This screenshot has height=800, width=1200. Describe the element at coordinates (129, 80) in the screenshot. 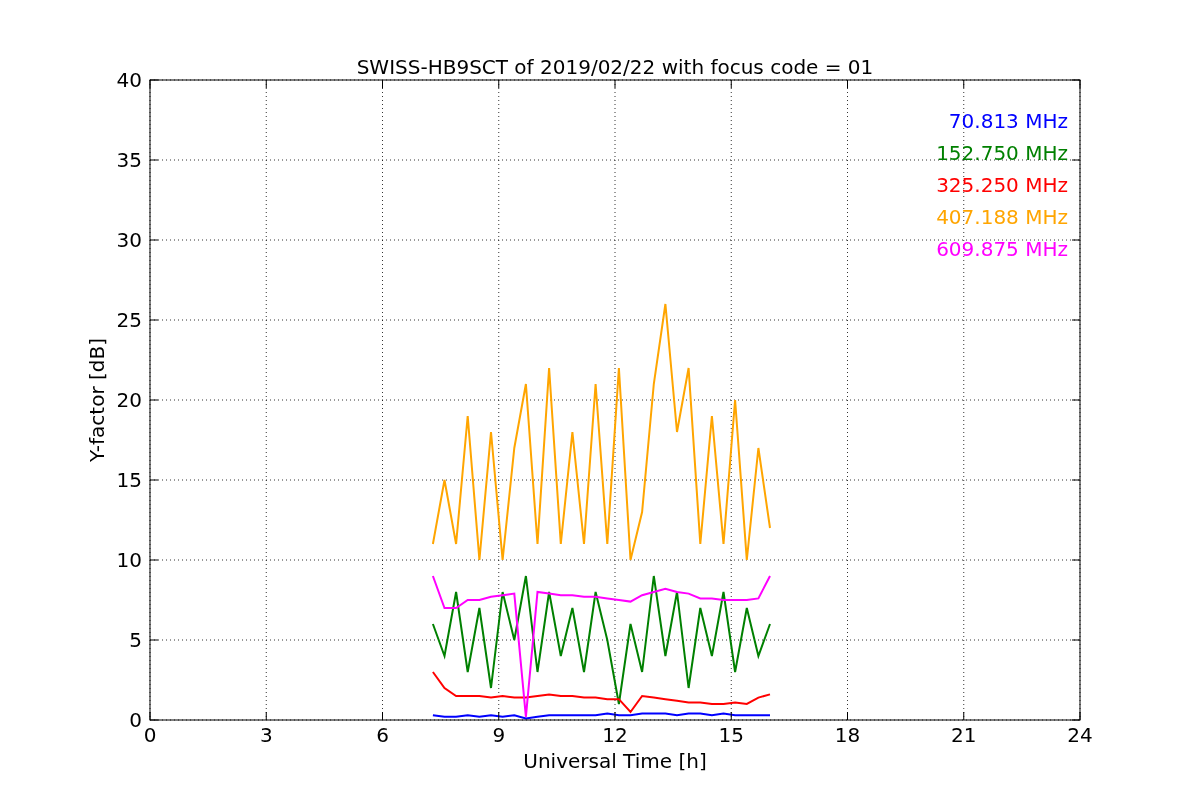

I see `y-tick-label: 40` at that location.